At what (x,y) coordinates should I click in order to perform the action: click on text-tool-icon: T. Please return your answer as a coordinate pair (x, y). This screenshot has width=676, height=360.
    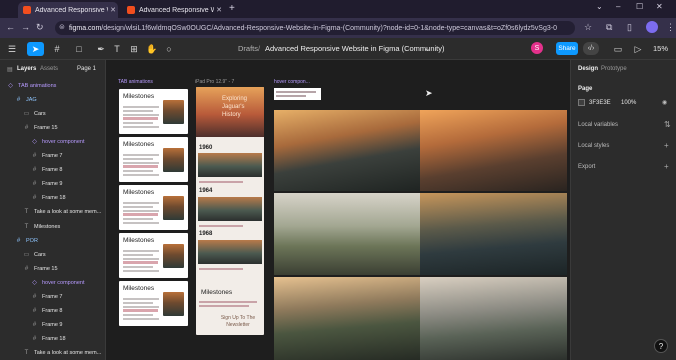
    Looking at the image, I should click on (117, 49).